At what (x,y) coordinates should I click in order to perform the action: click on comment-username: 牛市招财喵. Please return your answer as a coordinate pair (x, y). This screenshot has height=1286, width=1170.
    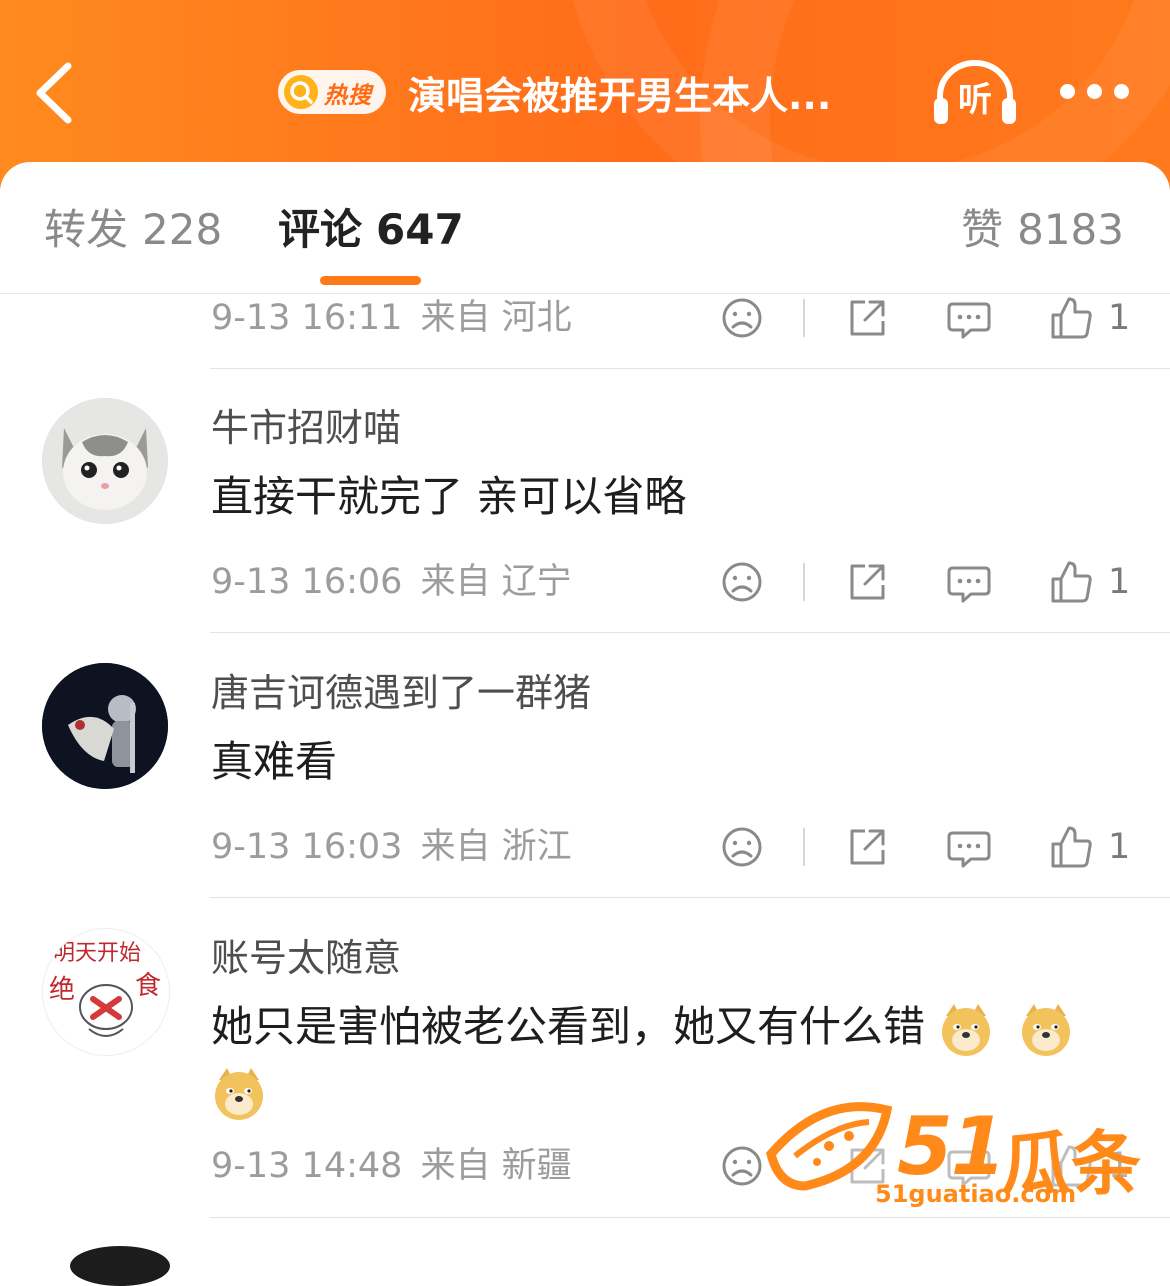
    Looking at the image, I should click on (306, 428).